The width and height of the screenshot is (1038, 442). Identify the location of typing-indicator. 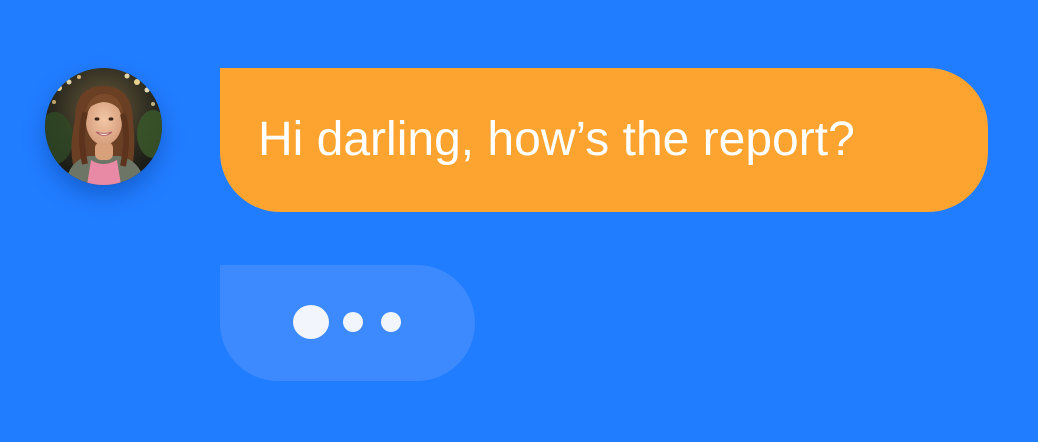
(347, 323).